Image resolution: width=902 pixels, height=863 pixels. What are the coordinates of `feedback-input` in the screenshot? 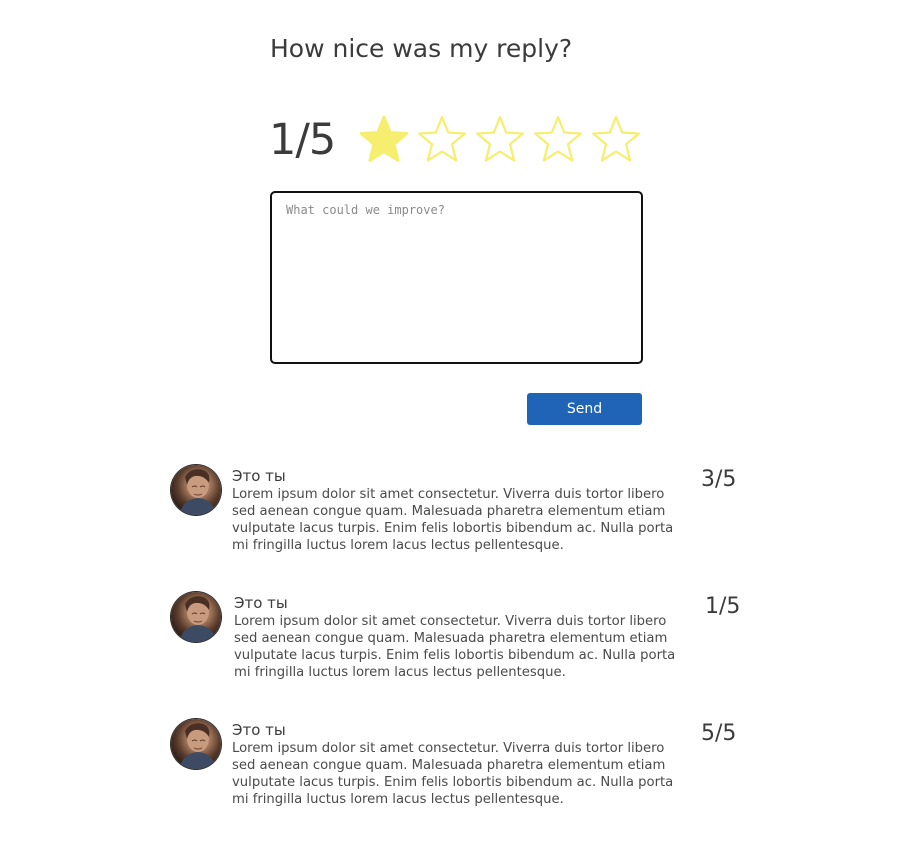 It's located at (456, 277).